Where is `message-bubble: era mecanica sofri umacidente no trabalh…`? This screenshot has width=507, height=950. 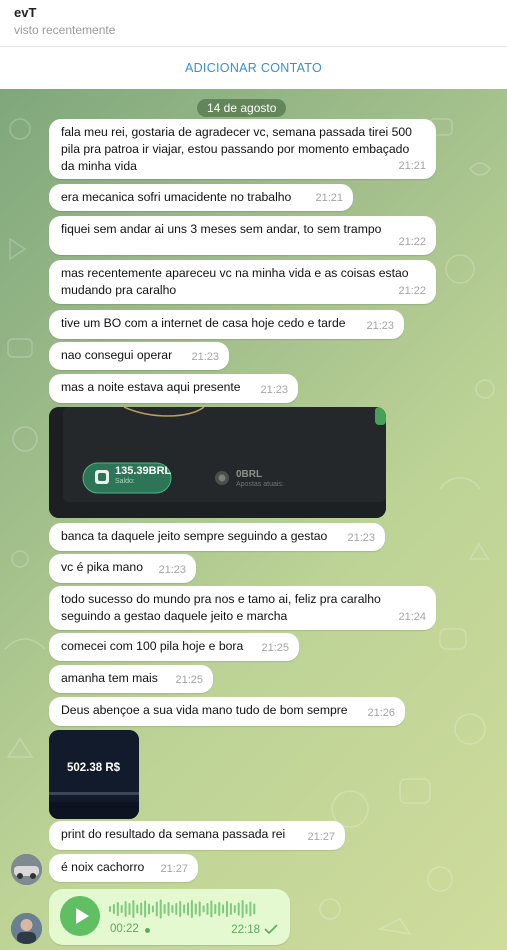
message-bubble: era mecanica sofri umacidente no trabalh… is located at coordinates (201, 197).